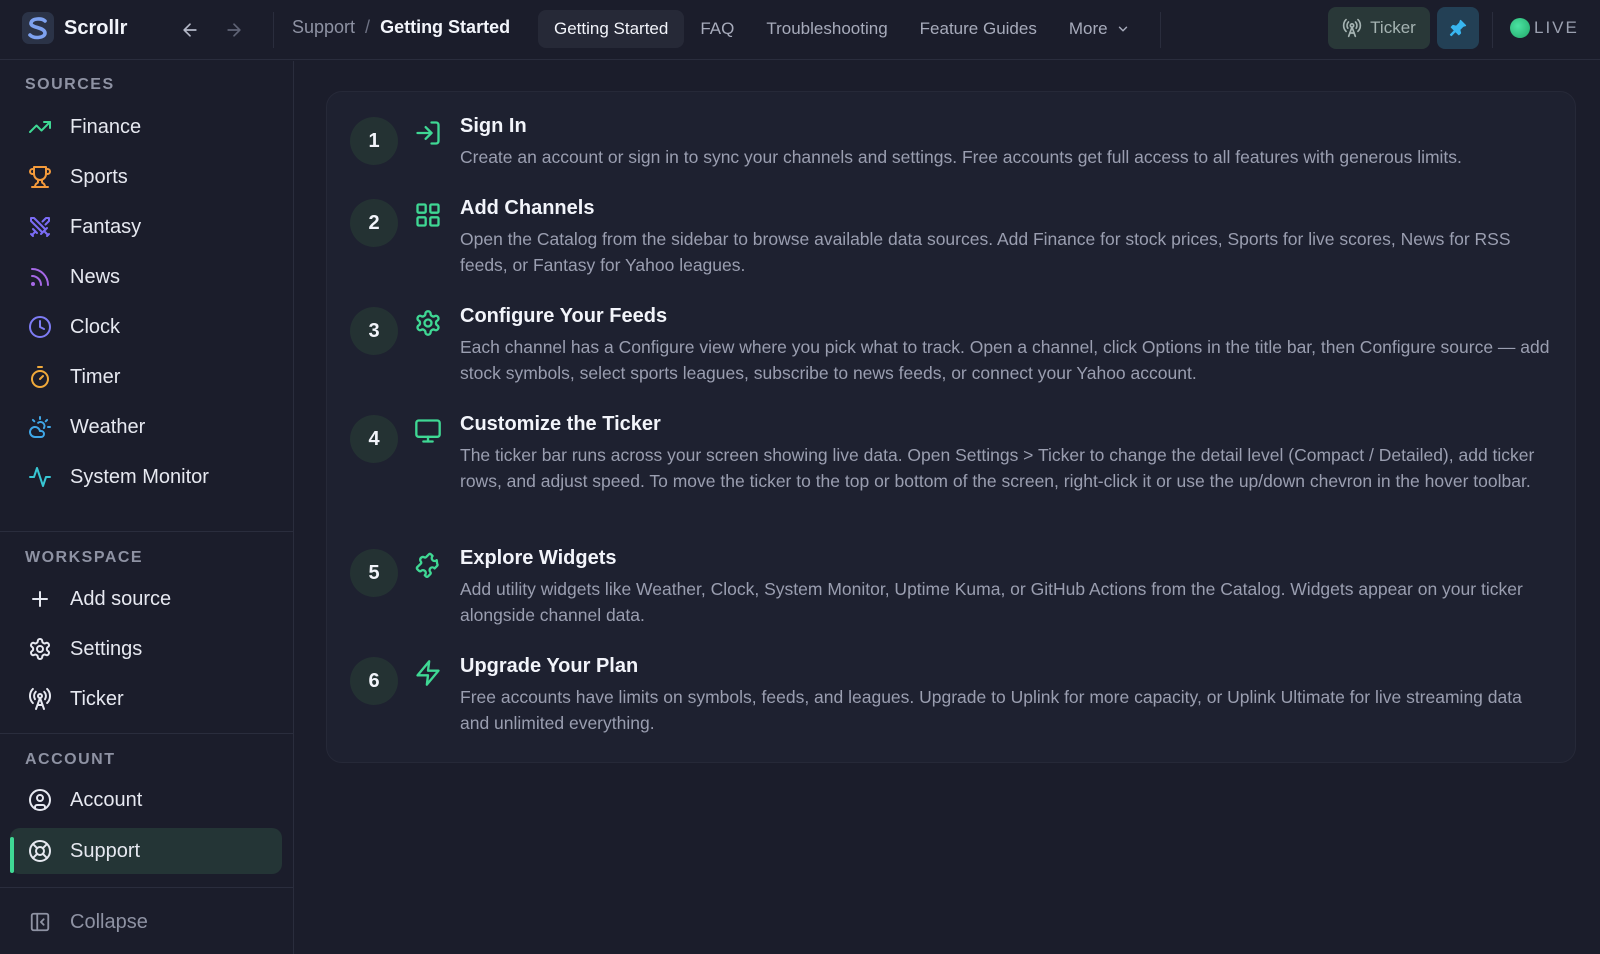  What do you see at coordinates (1088, 28) in the screenshot?
I see `tab-more-label: More` at bounding box center [1088, 28].